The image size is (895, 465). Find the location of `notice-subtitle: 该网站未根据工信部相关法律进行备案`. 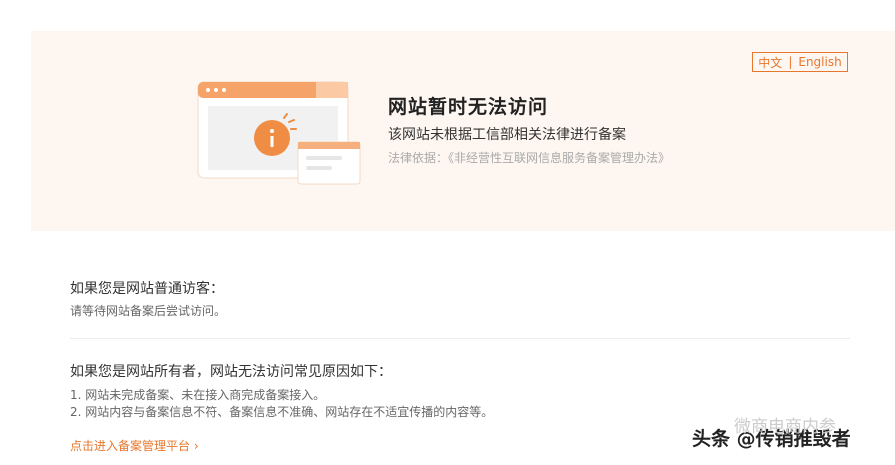

notice-subtitle: 该网站未根据工信部相关法律进行备案 is located at coordinates (507, 135).